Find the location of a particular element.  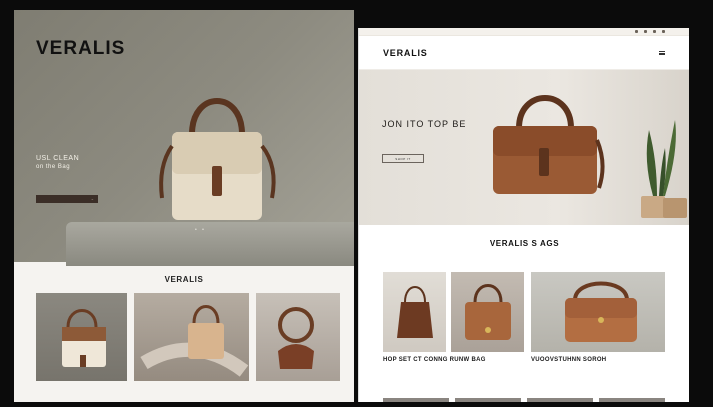

left-hero-title-line2: on the Bag is located at coordinates (53, 167).